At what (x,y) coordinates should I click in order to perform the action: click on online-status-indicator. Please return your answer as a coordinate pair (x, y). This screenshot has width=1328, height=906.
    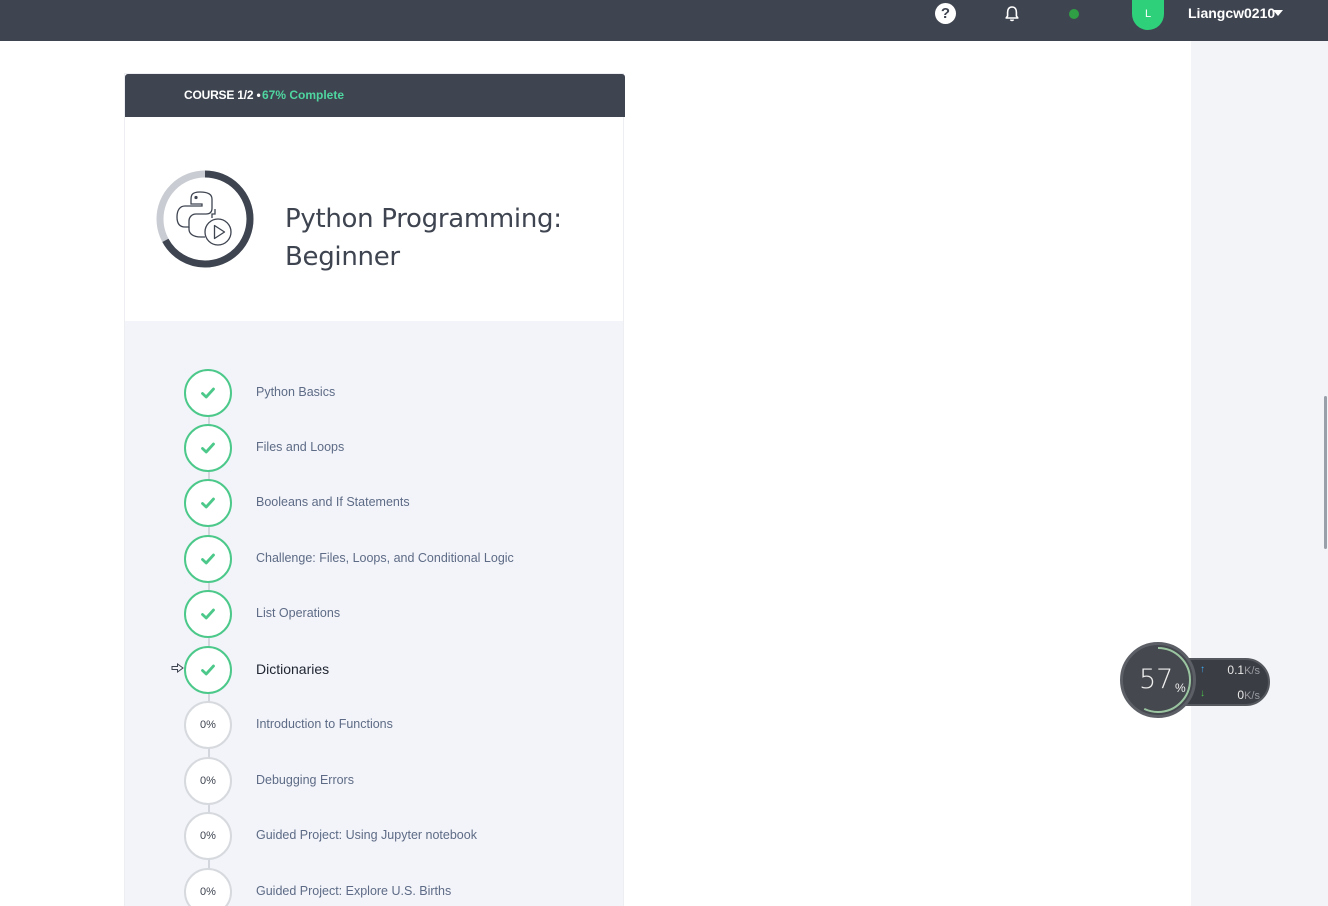
    Looking at the image, I should click on (1074, 14).